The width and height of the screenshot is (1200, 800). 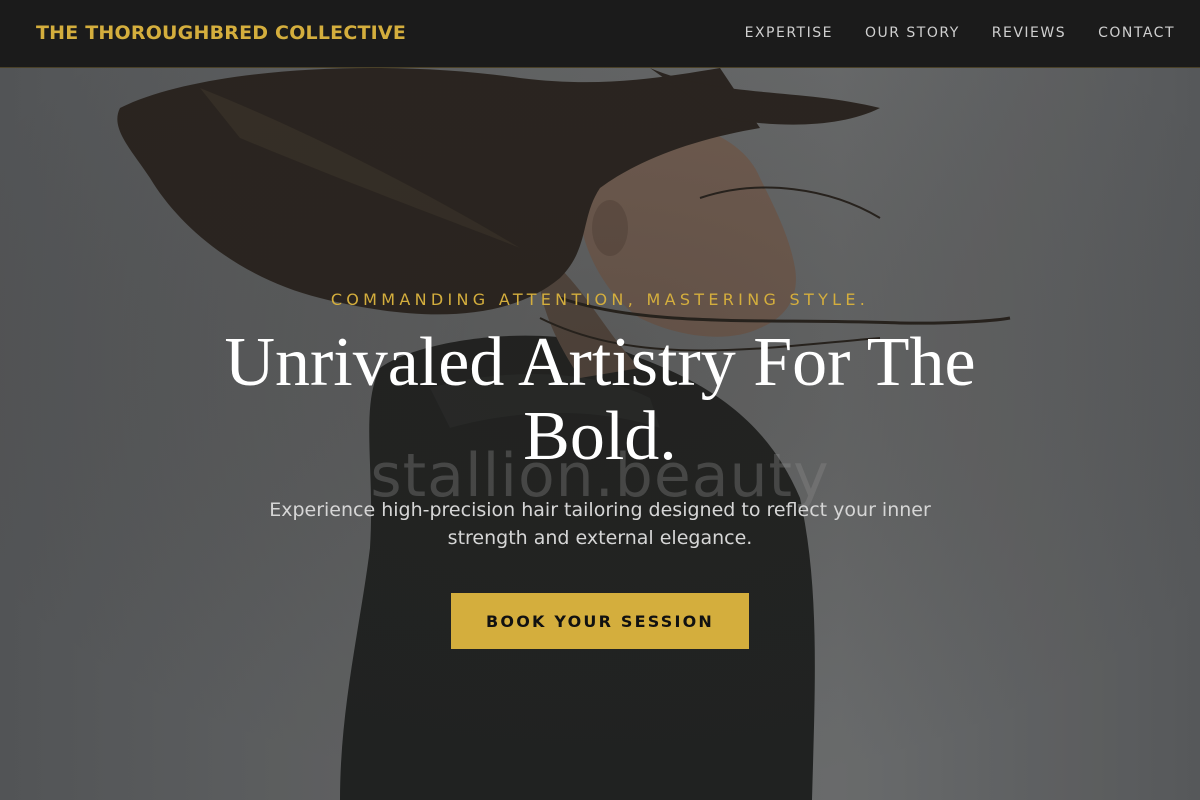 I want to click on hero-headline: Unrivaled Artistry For The Bold., so click(x=600, y=399).